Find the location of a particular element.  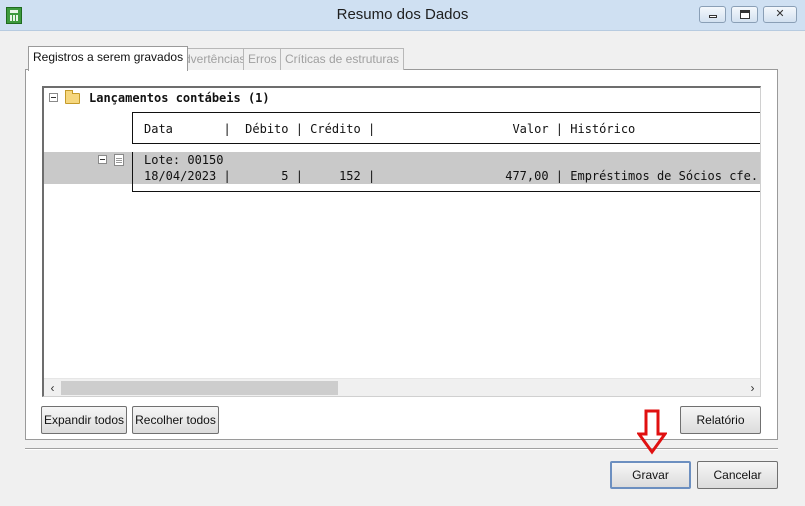

collapse-lote-icon is located at coordinates (102, 159).